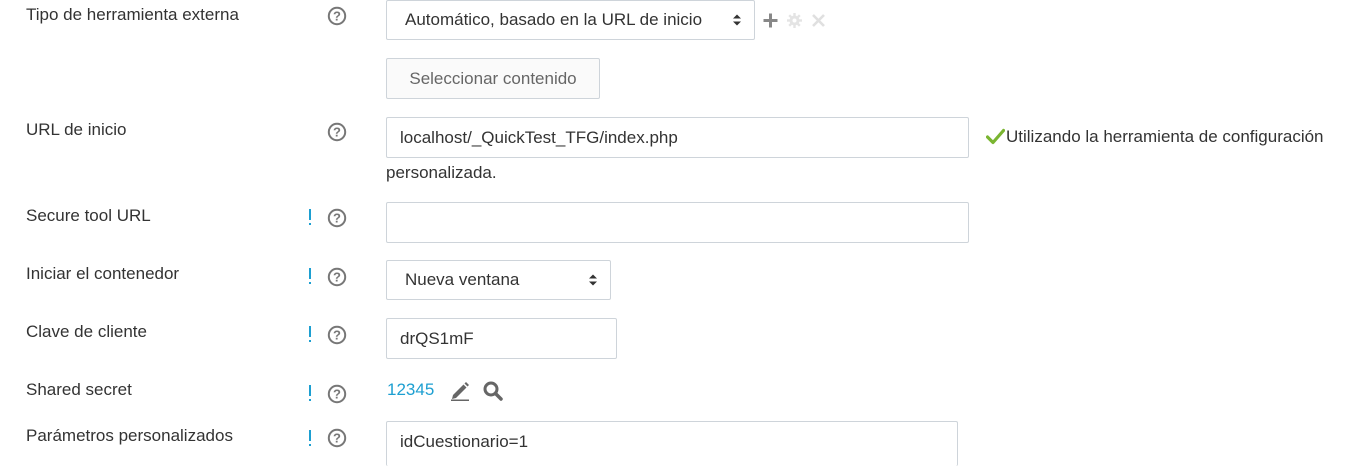 The image size is (1351, 466). What do you see at coordinates (103, 273) in the screenshot?
I see `launch-container-label: Iniciar el contenedor` at bounding box center [103, 273].